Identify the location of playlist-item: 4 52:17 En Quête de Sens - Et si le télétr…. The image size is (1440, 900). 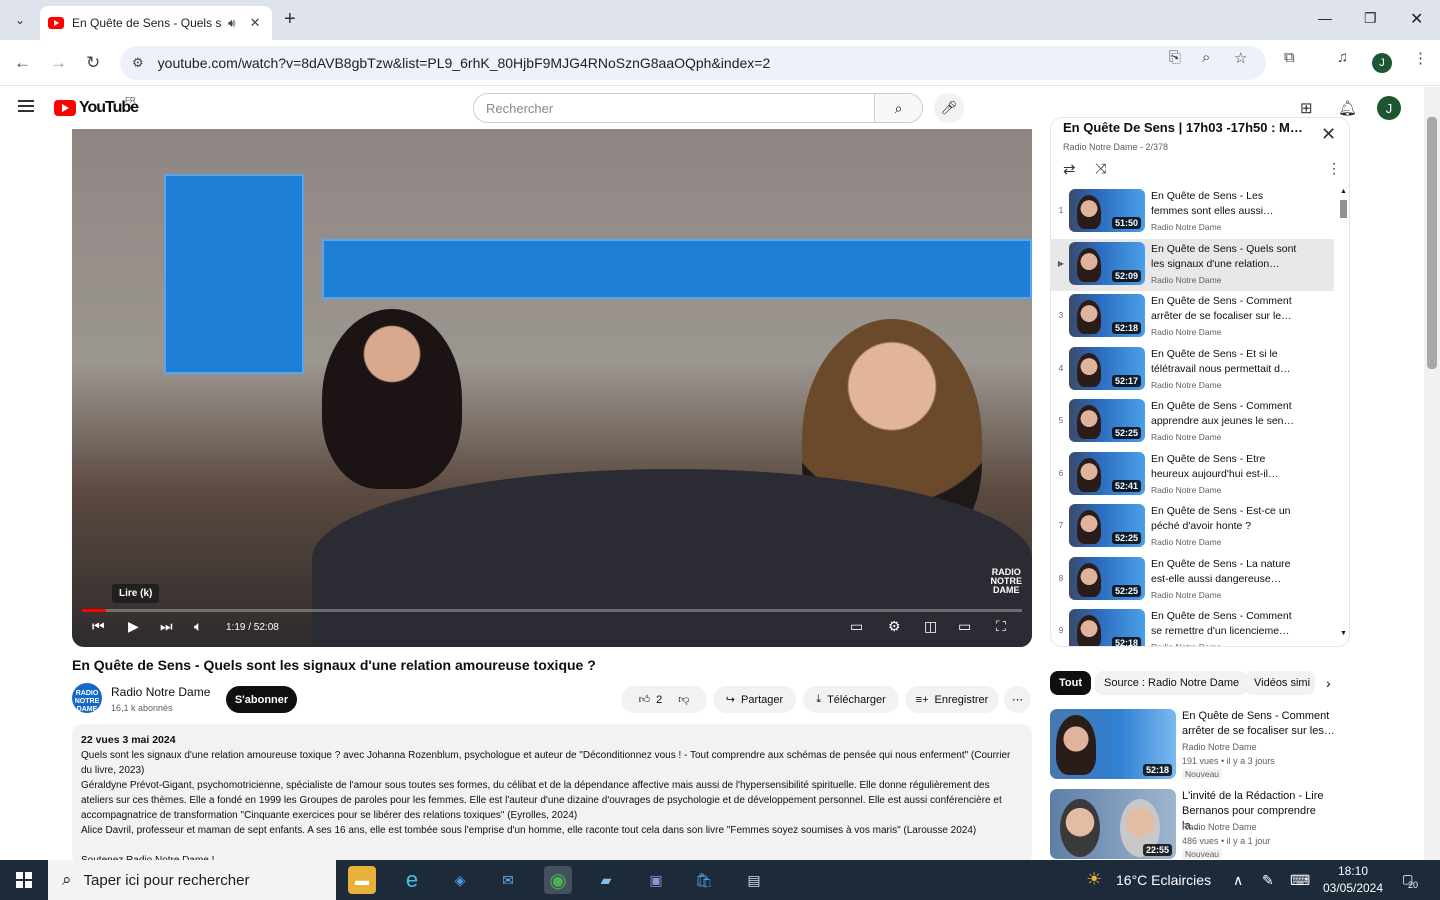
(1192, 370).